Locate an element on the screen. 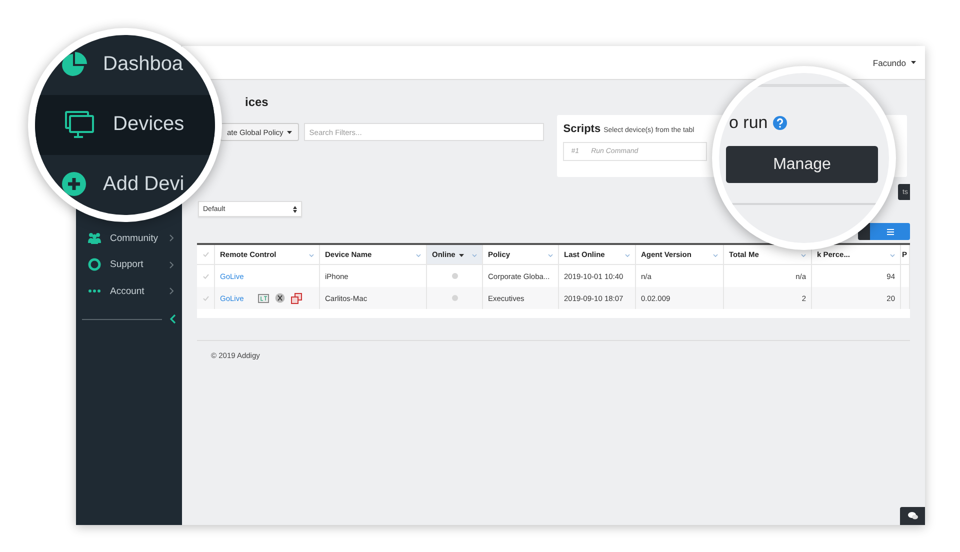 The height and width of the screenshot is (552, 960). user-menu: Facundo is located at coordinates (894, 63).